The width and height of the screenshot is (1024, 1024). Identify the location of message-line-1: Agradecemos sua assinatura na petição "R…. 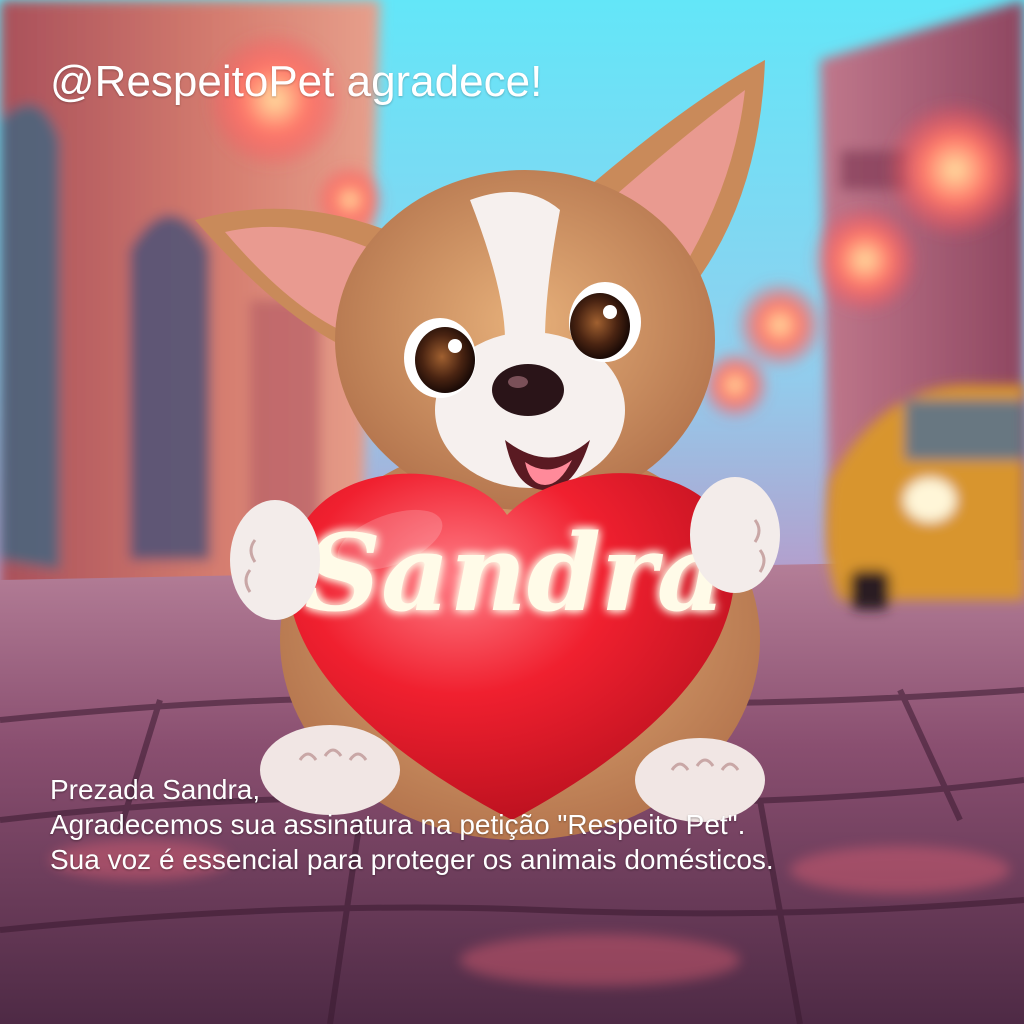
(398, 824).